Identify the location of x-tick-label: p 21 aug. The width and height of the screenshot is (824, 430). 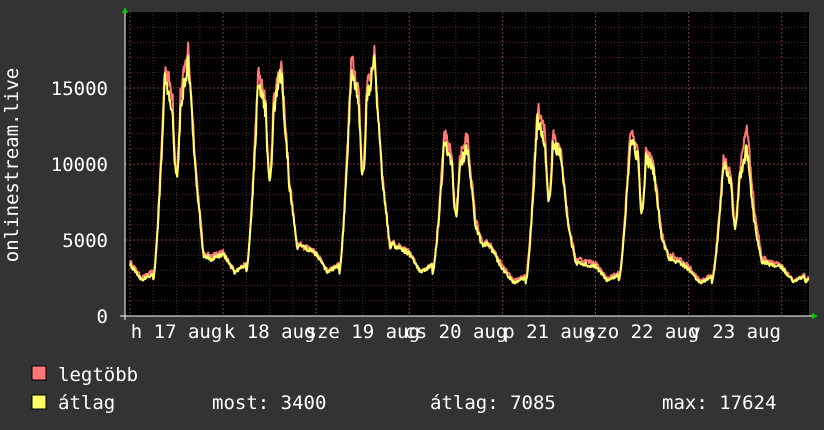
(549, 332).